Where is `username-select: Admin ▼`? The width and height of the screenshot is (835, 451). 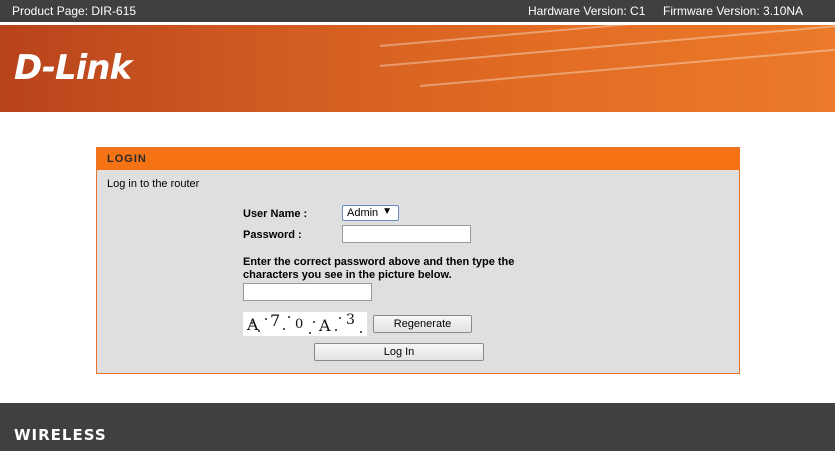 username-select: Admin ▼ is located at coordinates (370, 213).